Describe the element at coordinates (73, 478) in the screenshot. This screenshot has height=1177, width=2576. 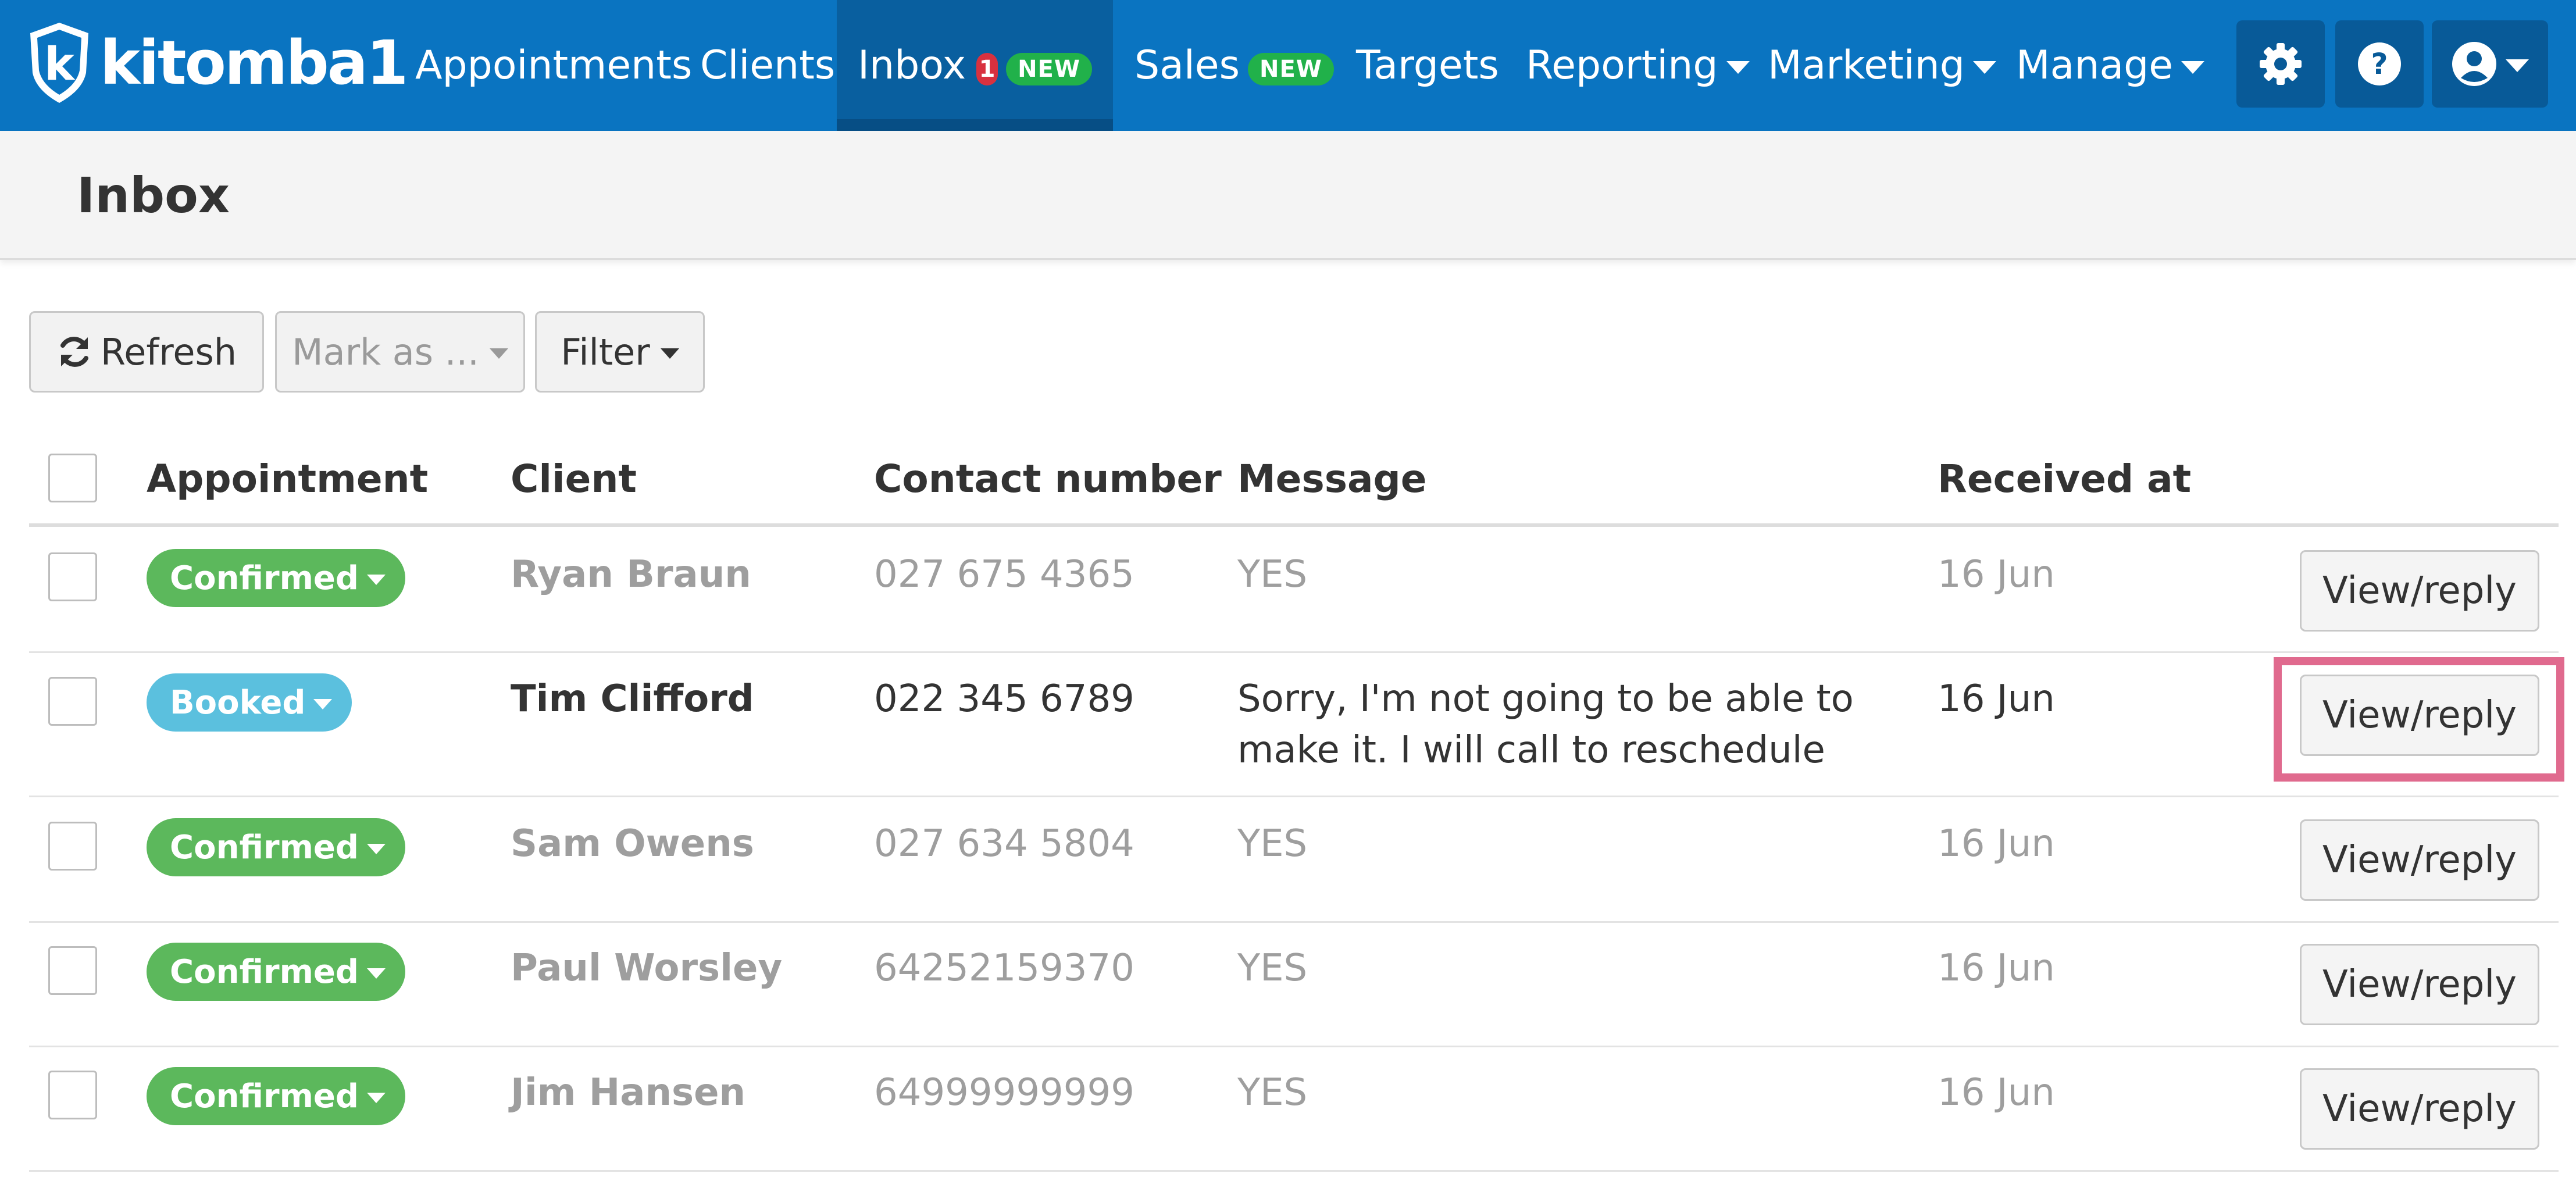
I see `select-all-checkbox` at that location.